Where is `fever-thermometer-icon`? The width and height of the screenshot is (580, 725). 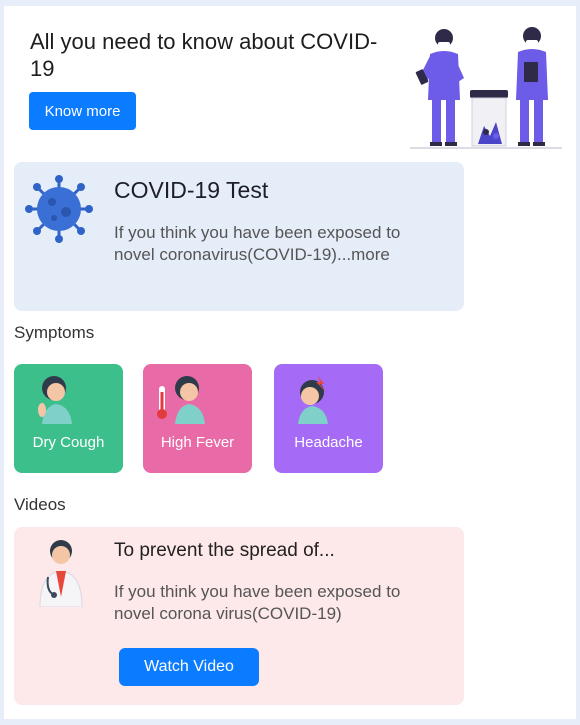
fever-thermometer-icon is located at coordinates (181, 400).